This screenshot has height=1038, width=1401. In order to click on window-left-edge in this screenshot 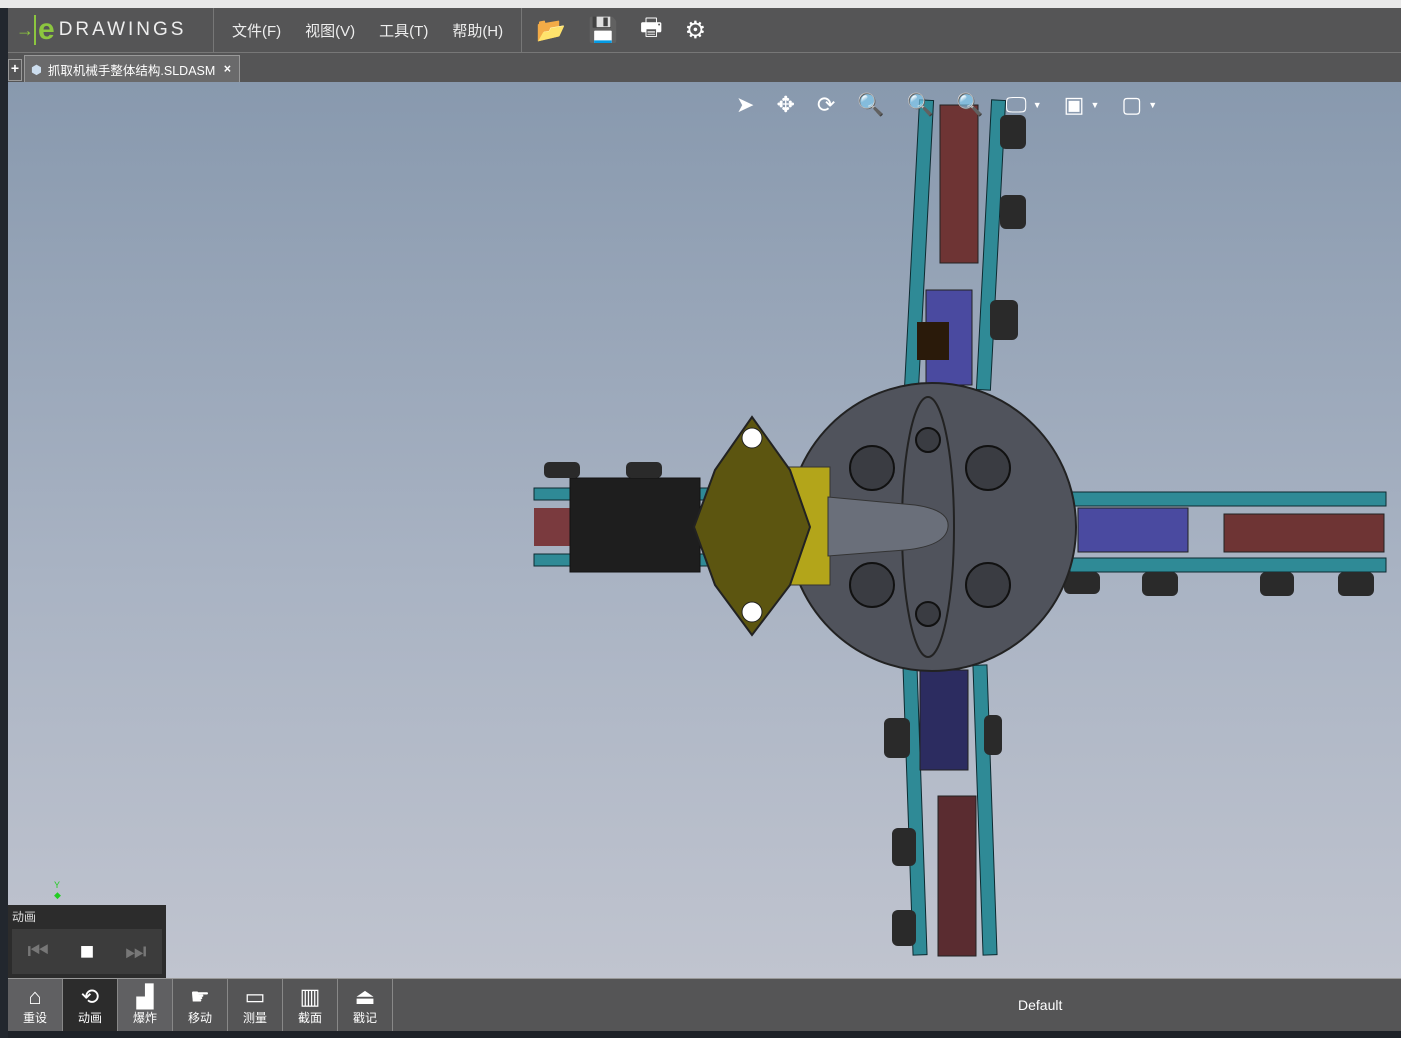, I will do `click(4, 523)`.